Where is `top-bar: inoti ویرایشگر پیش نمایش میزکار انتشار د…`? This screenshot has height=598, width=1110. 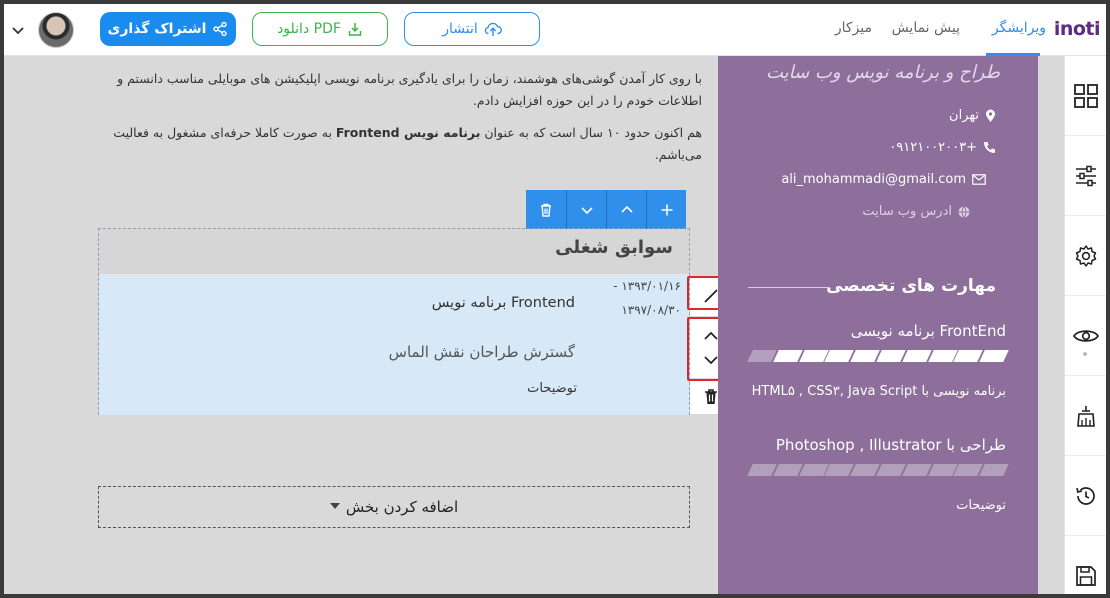 top-bar: inoti ویرایشگر پیش نمایش میزکار انتشار د… is located at coordinates (555, 30).